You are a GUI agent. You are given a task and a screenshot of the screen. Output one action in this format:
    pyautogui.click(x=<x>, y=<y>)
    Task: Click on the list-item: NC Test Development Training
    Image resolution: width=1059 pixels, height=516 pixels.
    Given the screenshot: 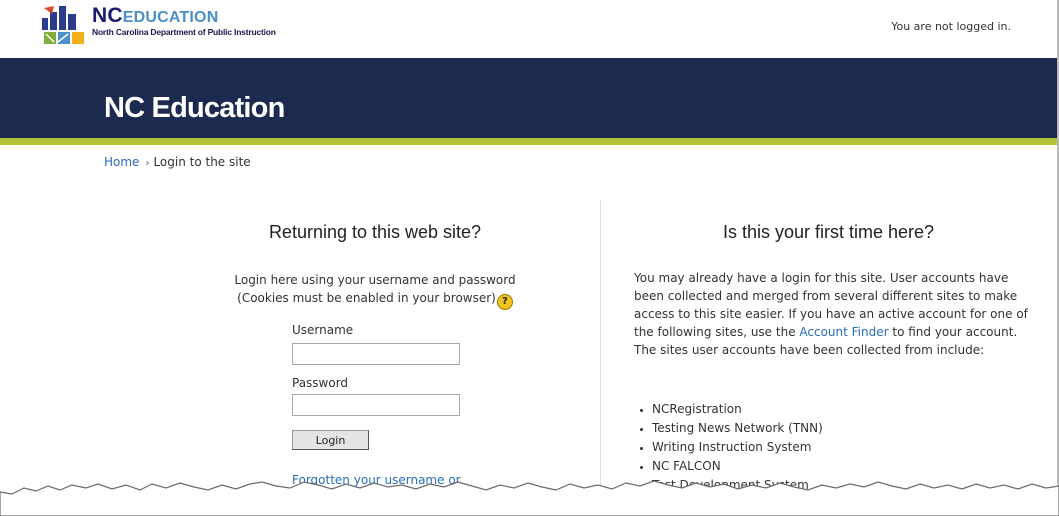 What is the action you would take?
    pyautogui.click(x=742, y=504)
    